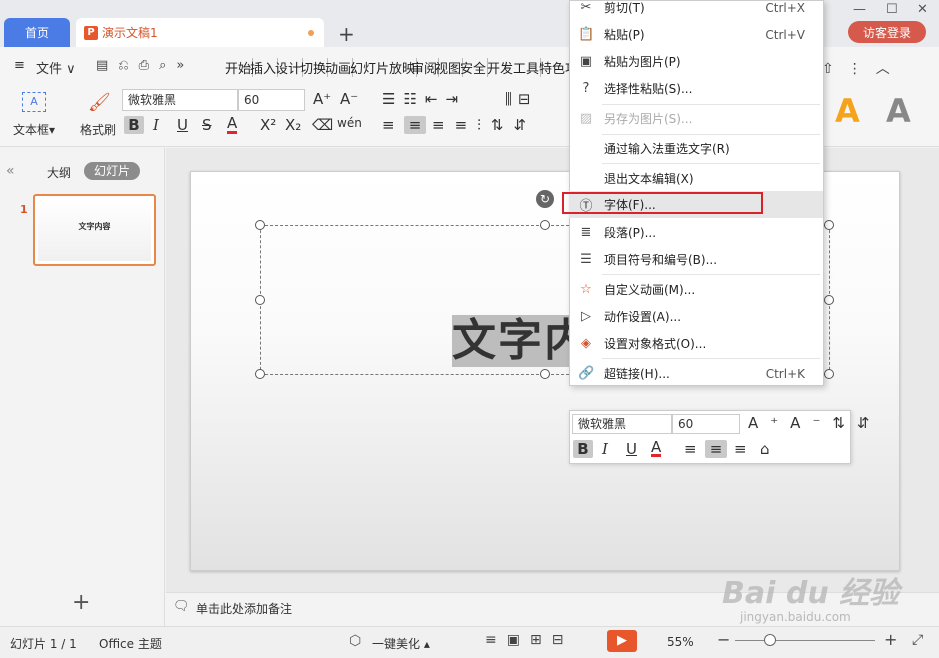  What do you see at coordinates (805, 640) in the screenshot?
I see `zoom-slider-track` at bounding box center [805, 640].